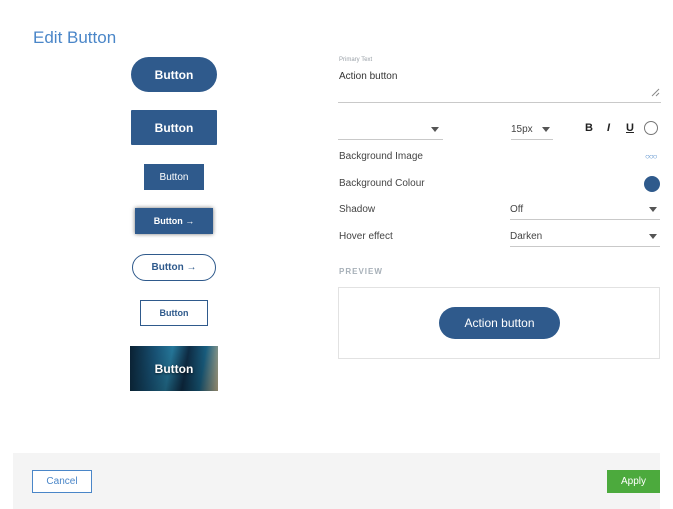 This screenshot has height=509, width=673. Describe the element at coordinates (630, 128) in the screenshot. I see `underline-button: U` at that location.